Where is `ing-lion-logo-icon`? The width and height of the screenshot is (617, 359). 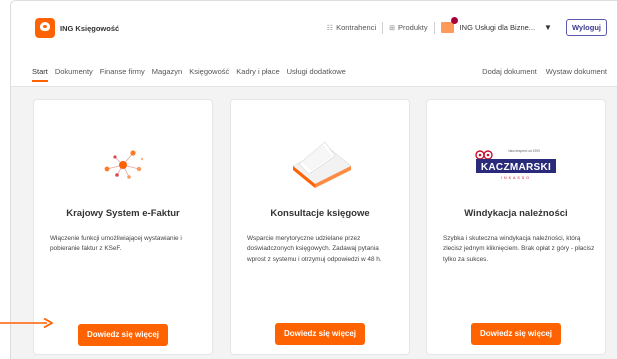
ing-lion-logo-icon is located at coordinates (45, 28).